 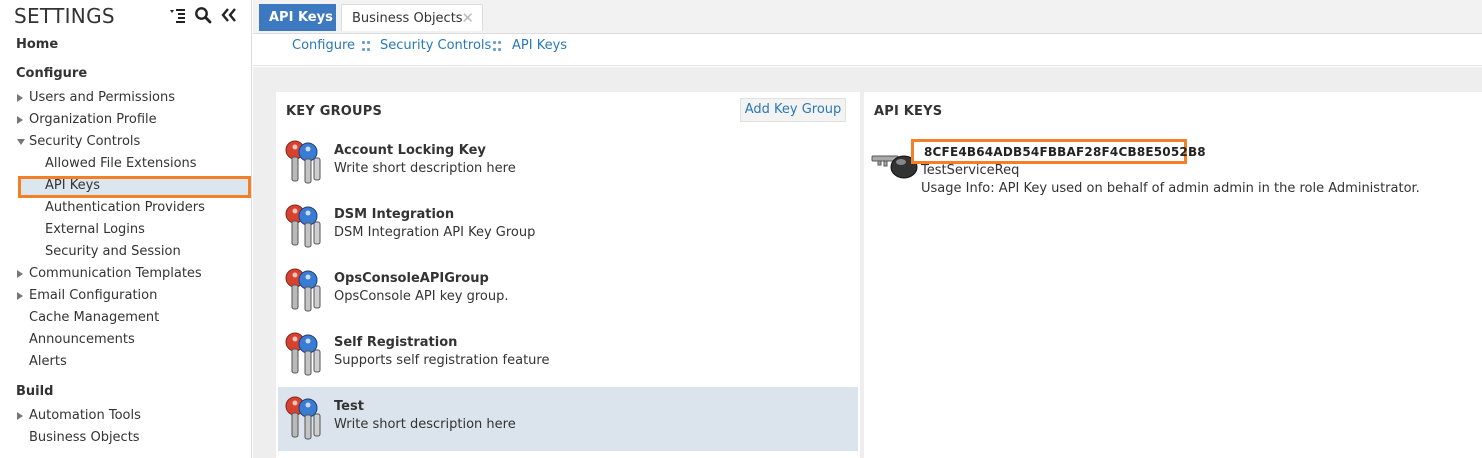 I want to click on sidebar-section-configure: Configure, so click(x=51, y=73).